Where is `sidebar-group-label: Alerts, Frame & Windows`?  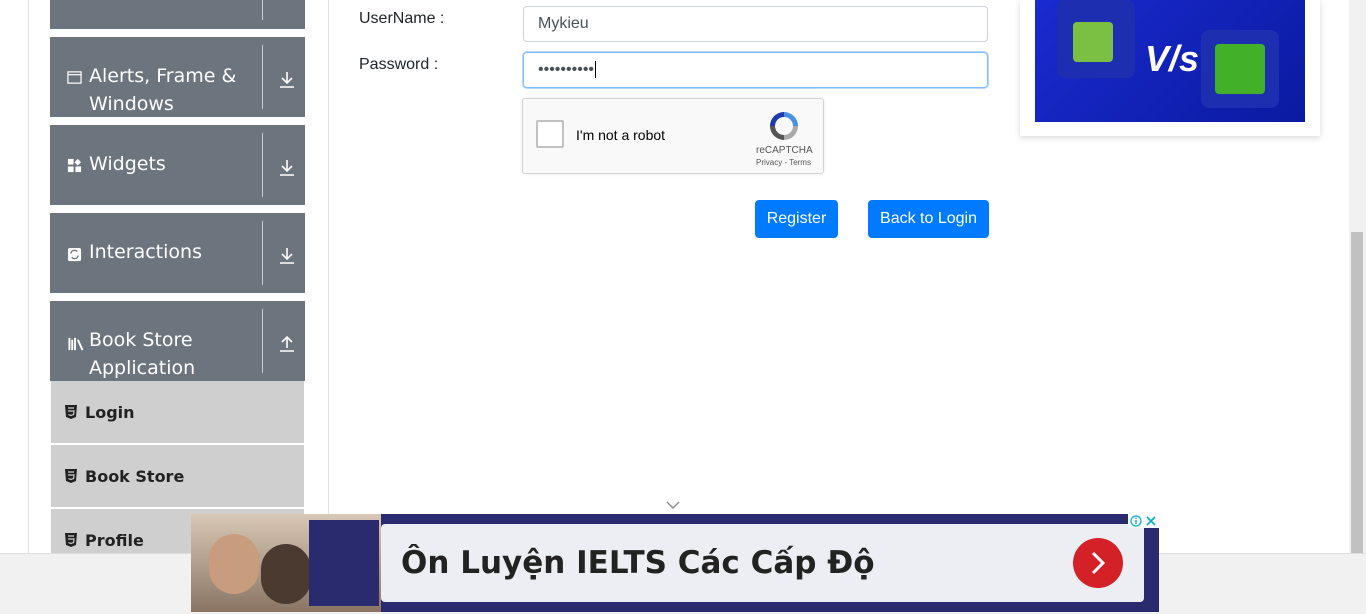
sidebar-group-label: Alerts, Frame & Windows is located at coordinates (163, 90).